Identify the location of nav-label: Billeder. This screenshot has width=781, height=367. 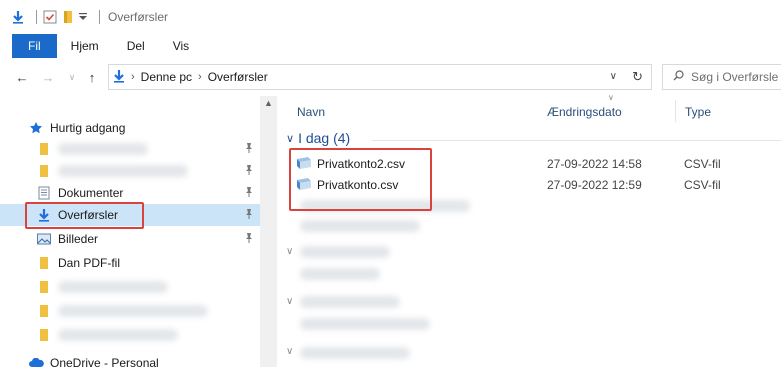
(78, 239).